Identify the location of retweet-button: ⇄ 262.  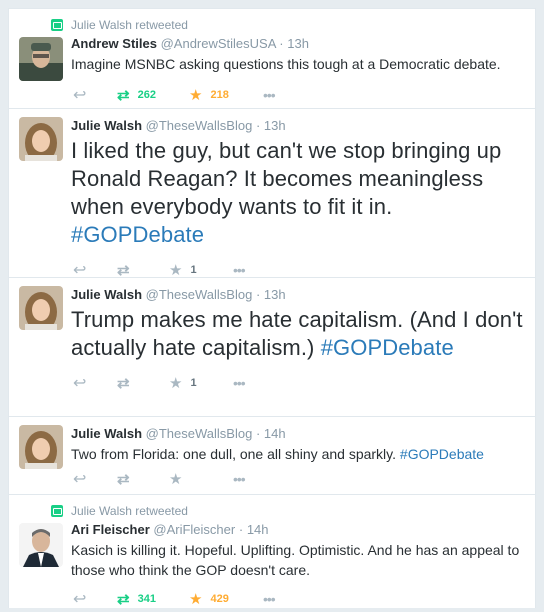
(153, 95).